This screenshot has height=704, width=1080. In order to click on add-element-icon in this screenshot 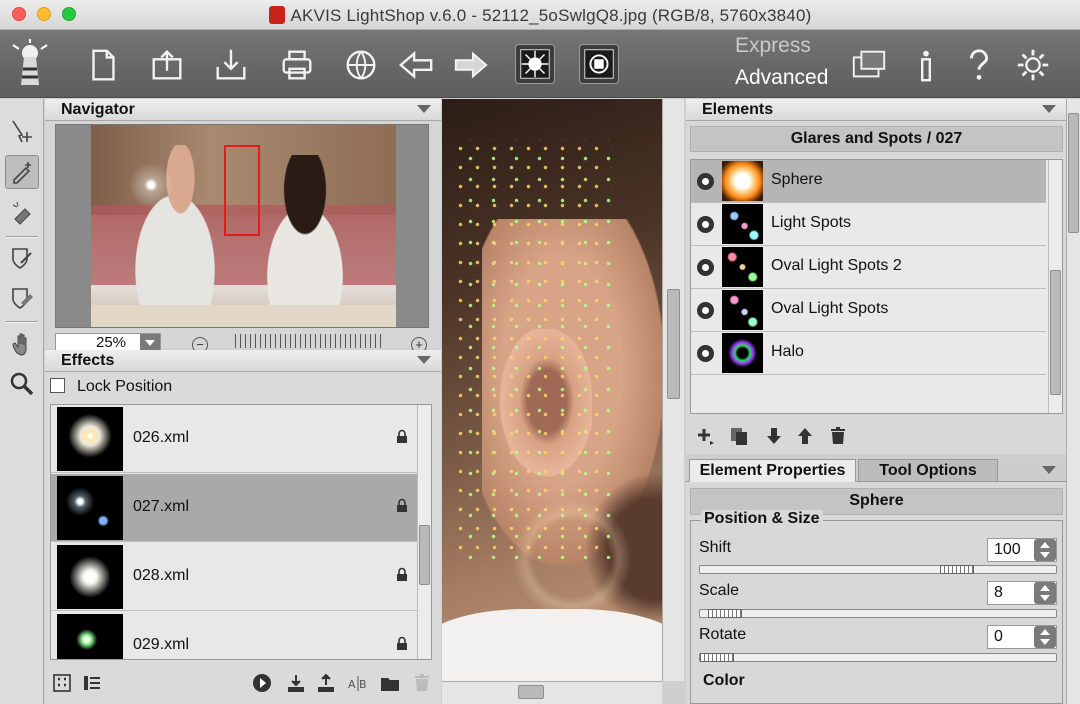, I will do `click(705, 436)`.